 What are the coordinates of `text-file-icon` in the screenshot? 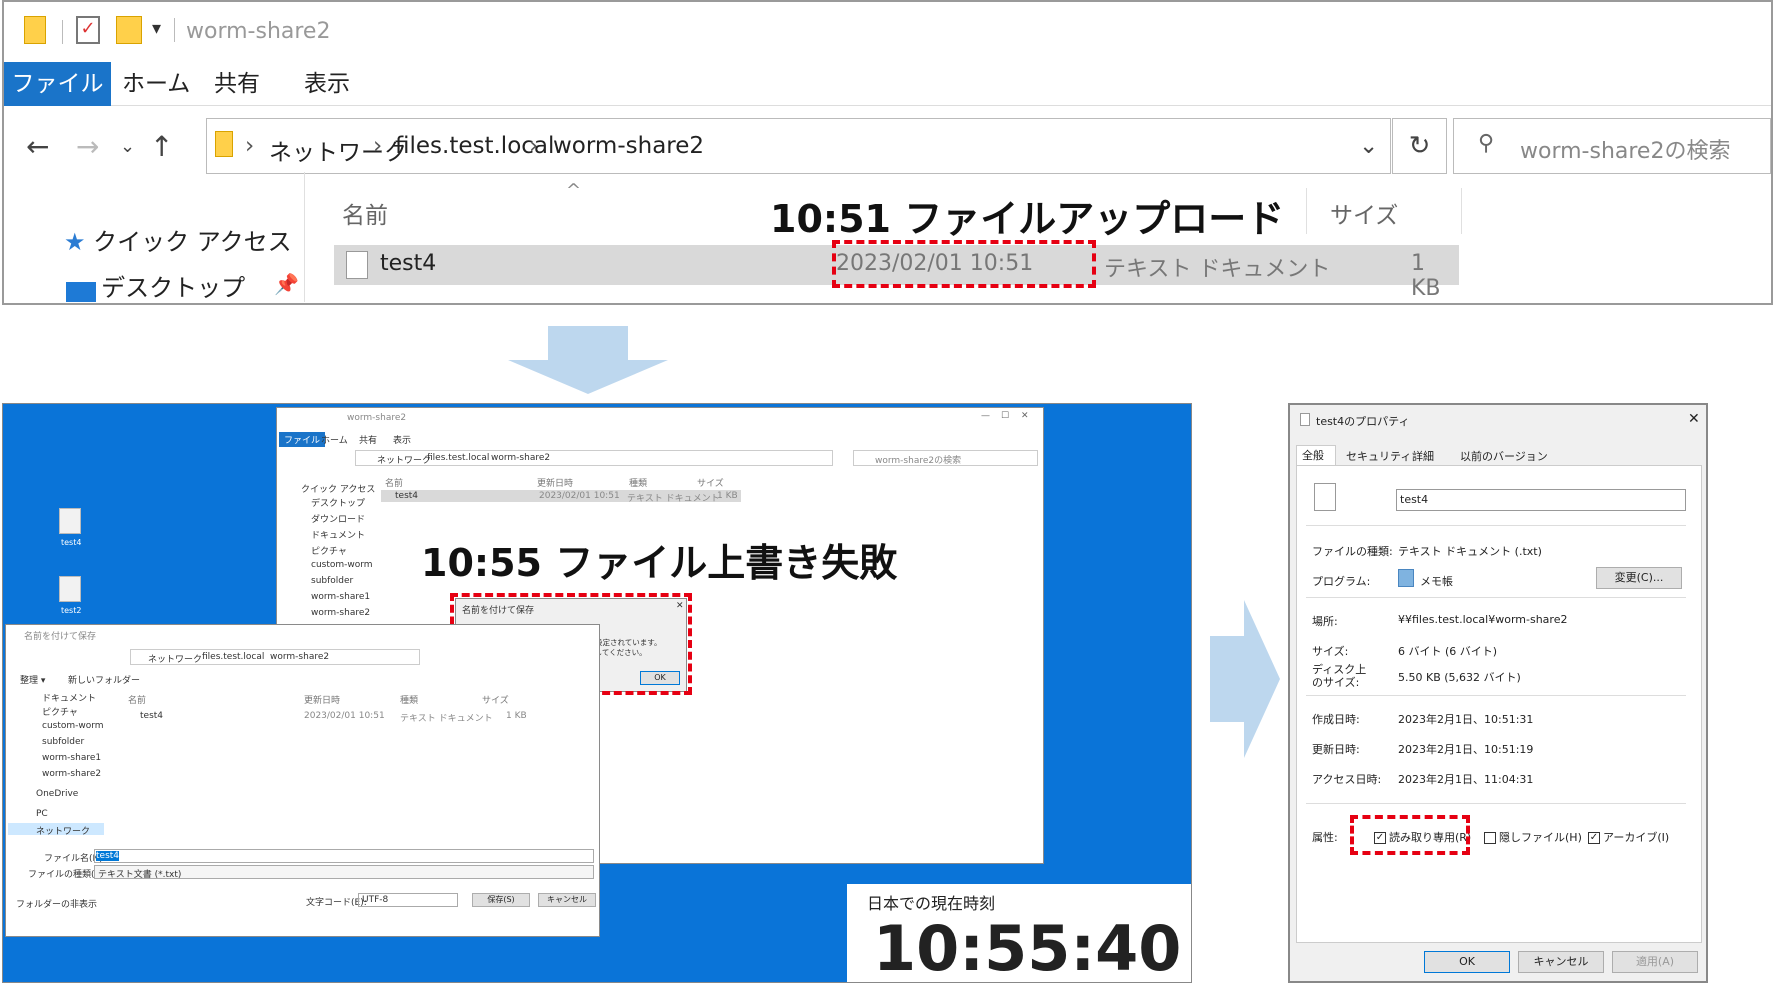 It's located at (1305, 419).